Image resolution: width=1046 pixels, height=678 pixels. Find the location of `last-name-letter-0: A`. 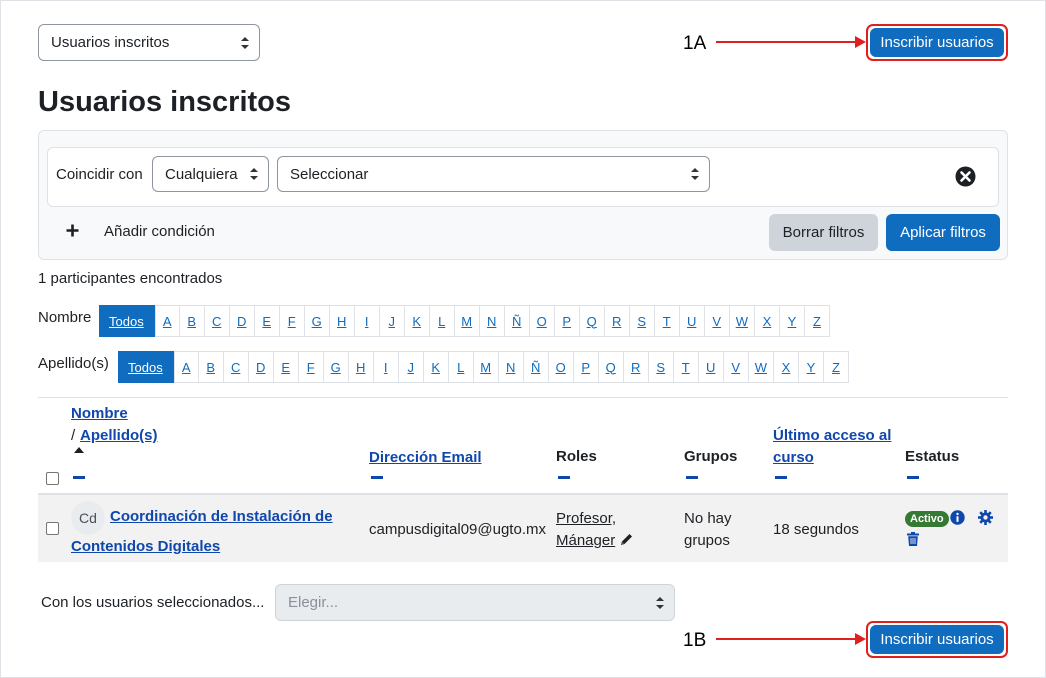

last-name-letter-0: A is located at coordinates (186, 367).